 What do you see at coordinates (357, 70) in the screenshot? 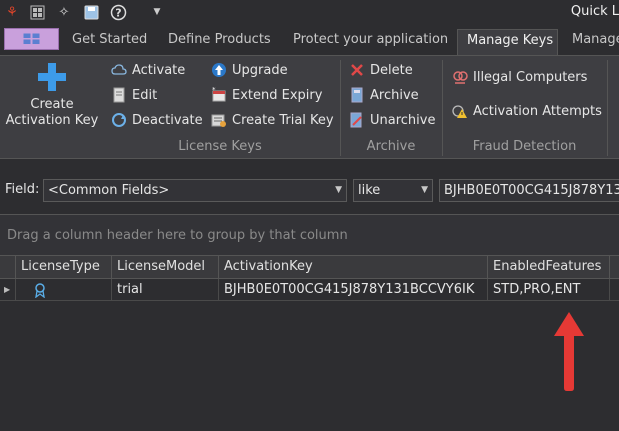
I see `delete-icon` at bounding box center [357, 70].